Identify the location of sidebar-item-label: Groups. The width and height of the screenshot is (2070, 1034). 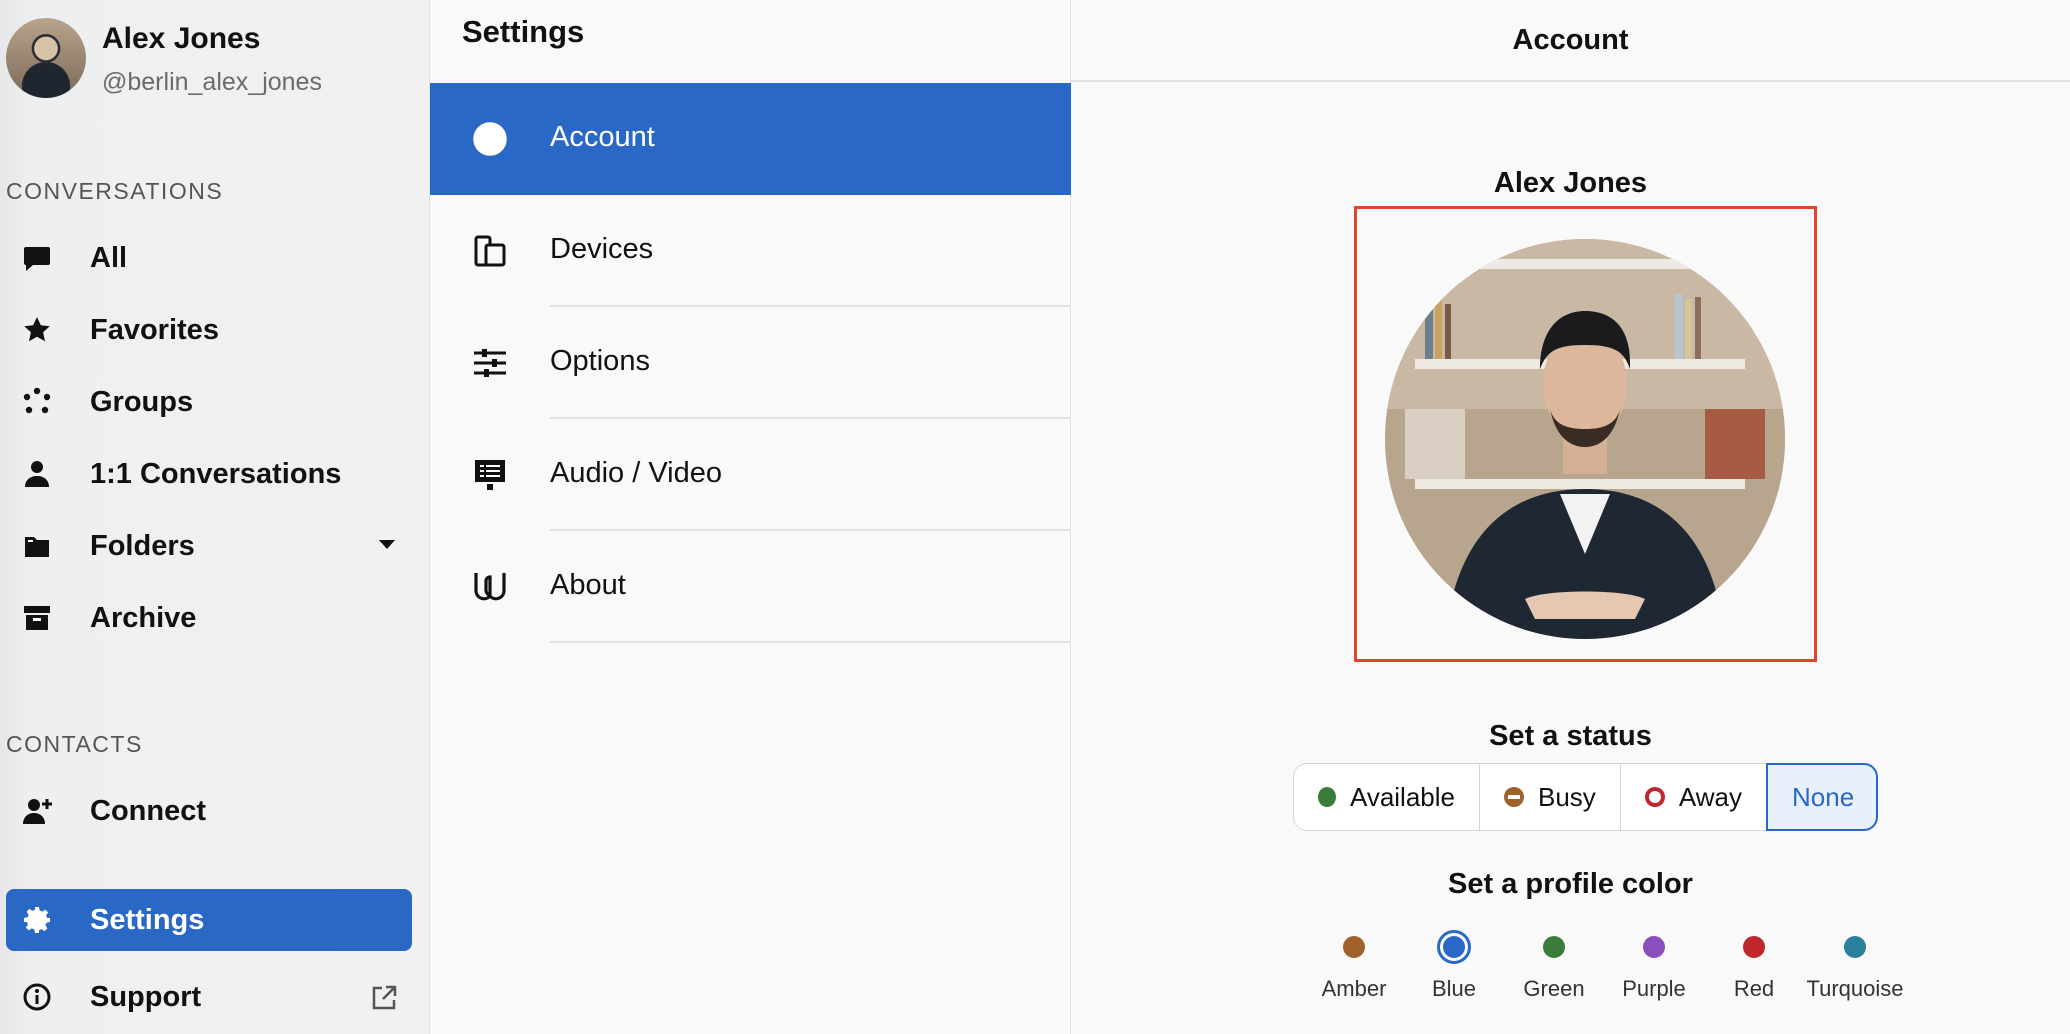
(142, 401).